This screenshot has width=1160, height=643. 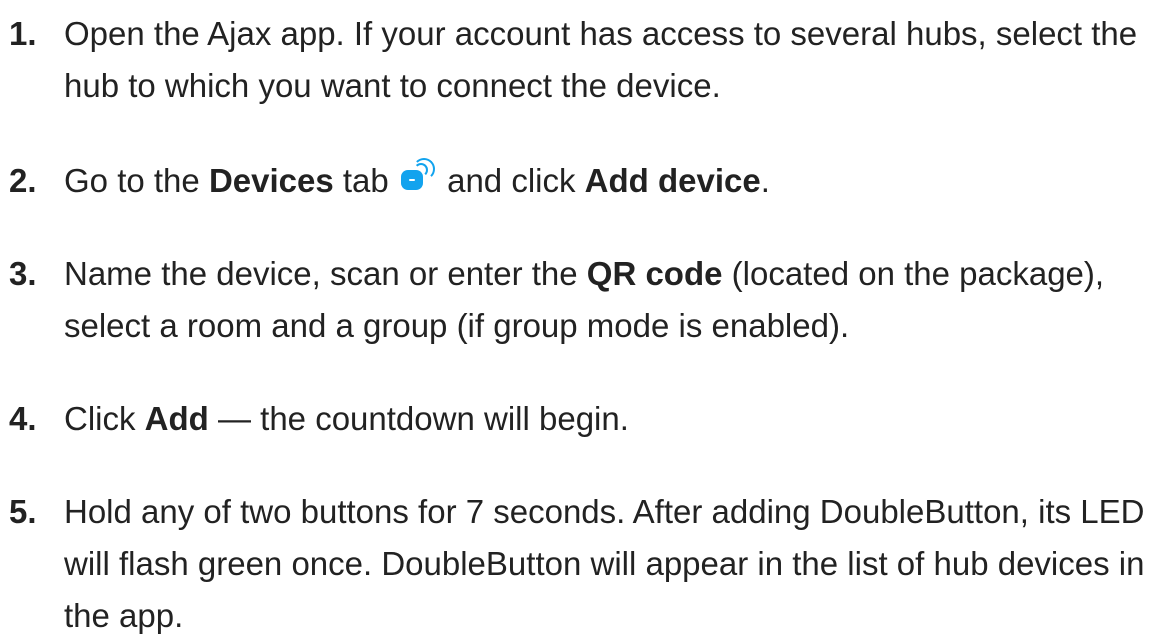 I want to click on step-number: 3., so click(x=23, y=273).